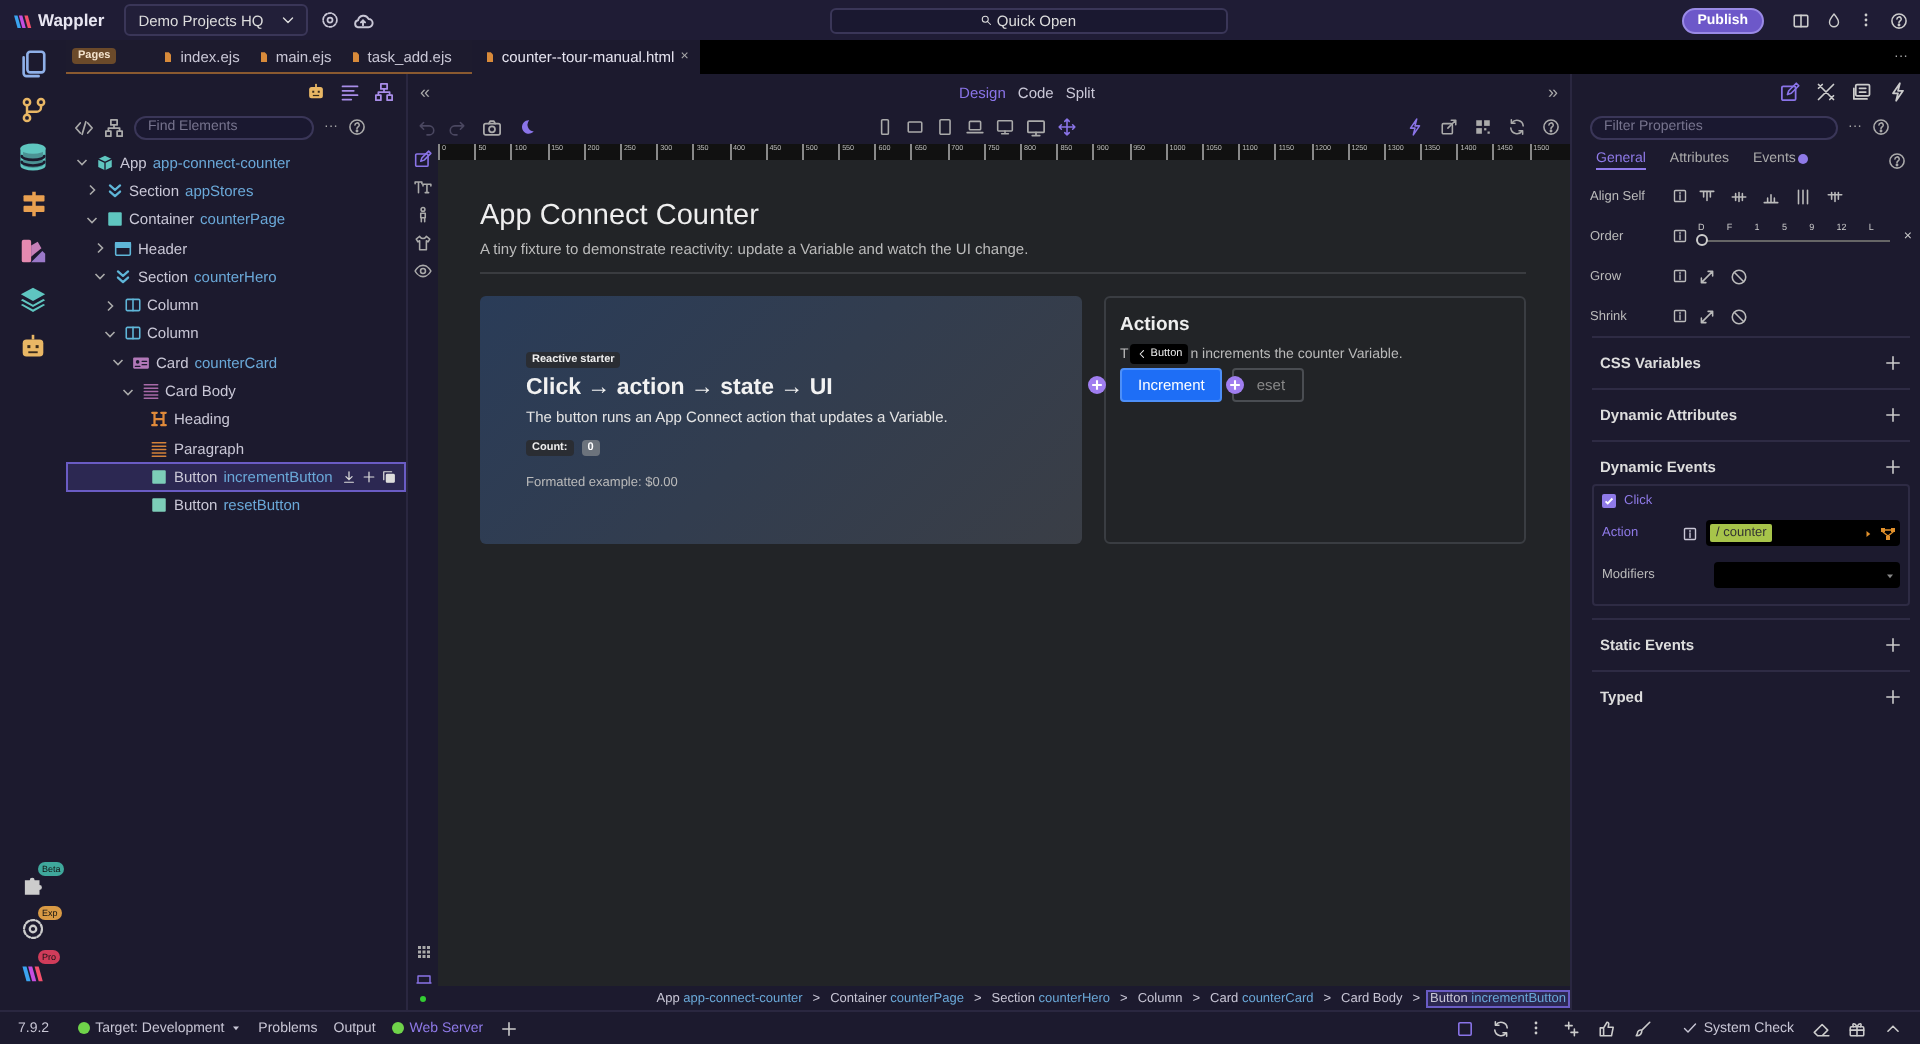 The height and width of the screenshot is (1044, 1920). Describe the element at coordinates (1552, 92) in the screenshot. I see `collapse-right-button: »` at that location.